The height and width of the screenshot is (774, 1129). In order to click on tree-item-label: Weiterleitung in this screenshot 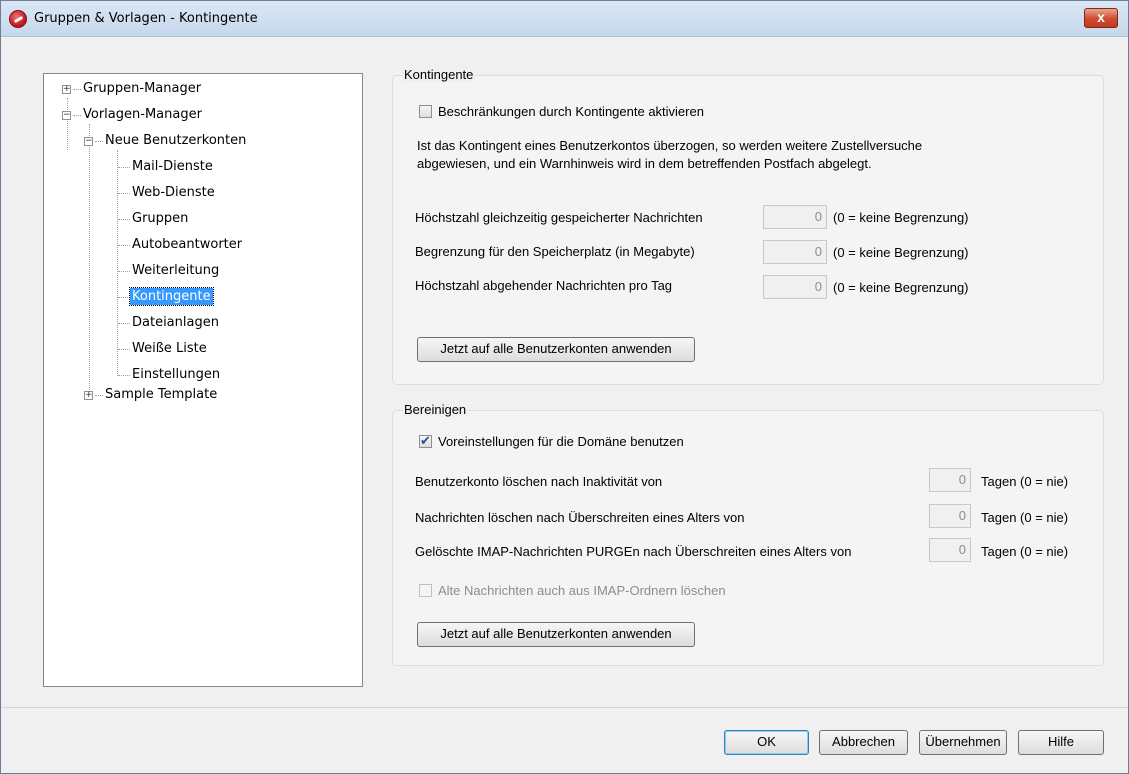, I will do `click(176, 270)`.